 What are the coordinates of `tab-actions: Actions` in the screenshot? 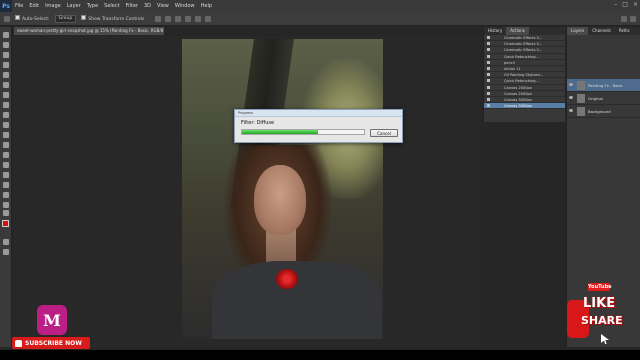 It's located at (517, 31).